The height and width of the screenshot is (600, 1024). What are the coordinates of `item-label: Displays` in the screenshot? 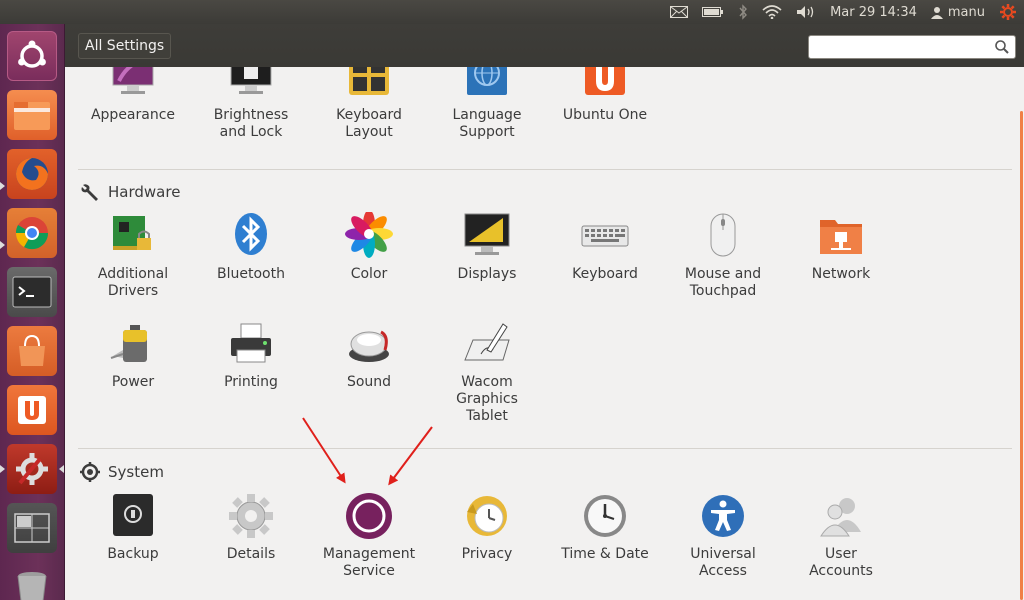 It's located at (487, 274).